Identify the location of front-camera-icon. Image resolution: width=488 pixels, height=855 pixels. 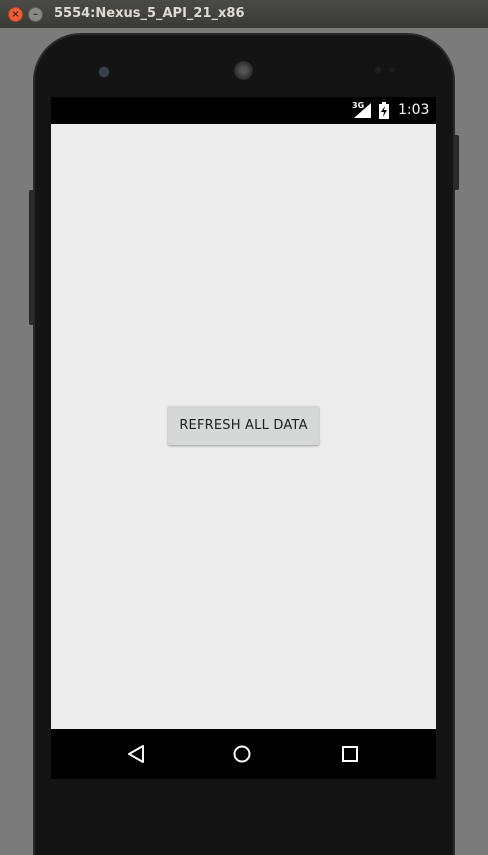
(104, 72).